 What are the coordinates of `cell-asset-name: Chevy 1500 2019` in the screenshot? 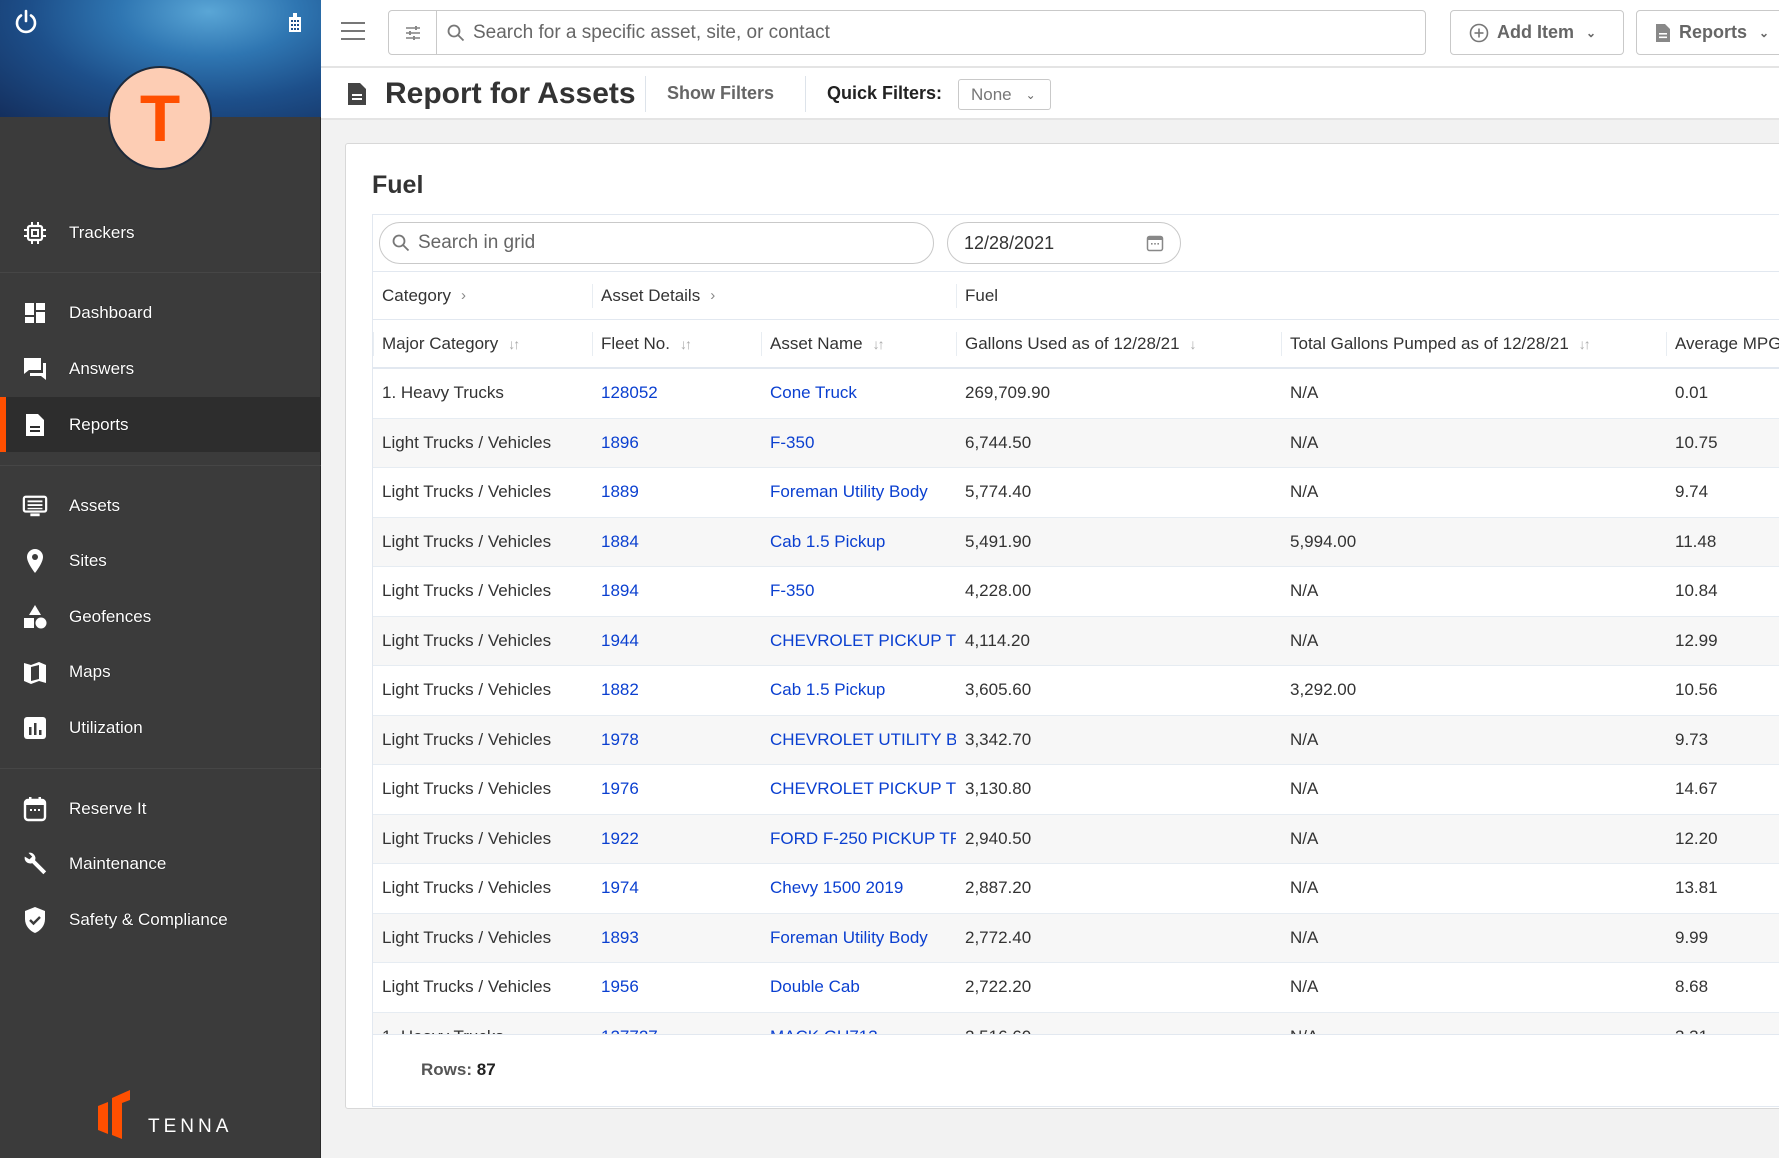 It's located at (858, 888).